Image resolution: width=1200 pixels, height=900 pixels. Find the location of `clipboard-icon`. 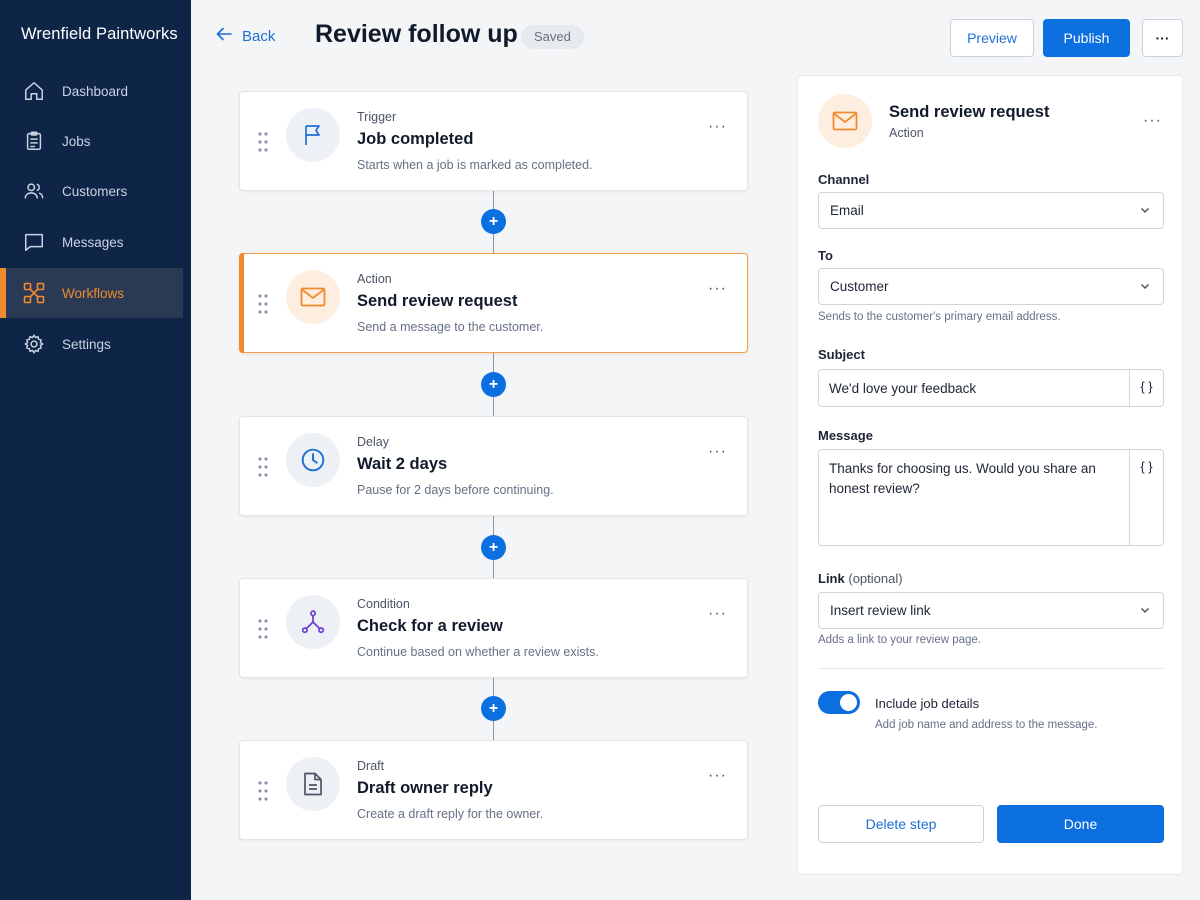

clipboard-icon is located at coordinates (34, 141).